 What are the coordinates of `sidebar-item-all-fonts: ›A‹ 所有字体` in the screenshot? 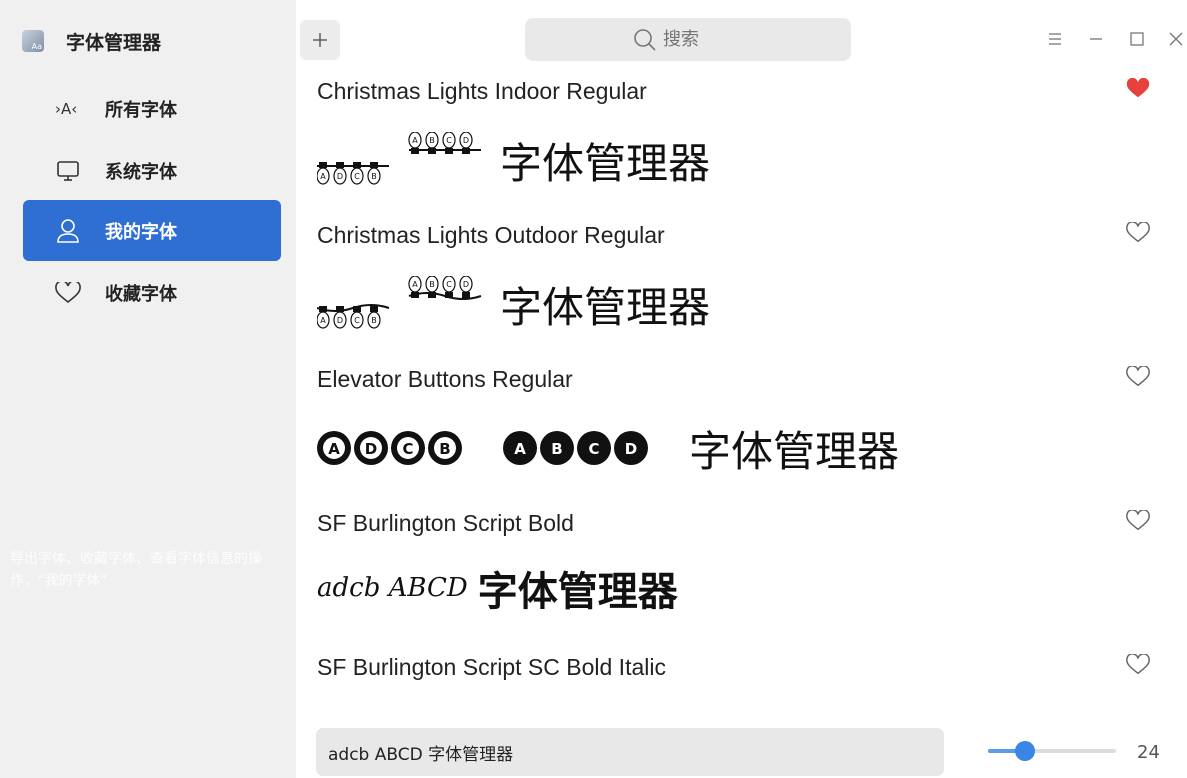 It's located at (152, 108).